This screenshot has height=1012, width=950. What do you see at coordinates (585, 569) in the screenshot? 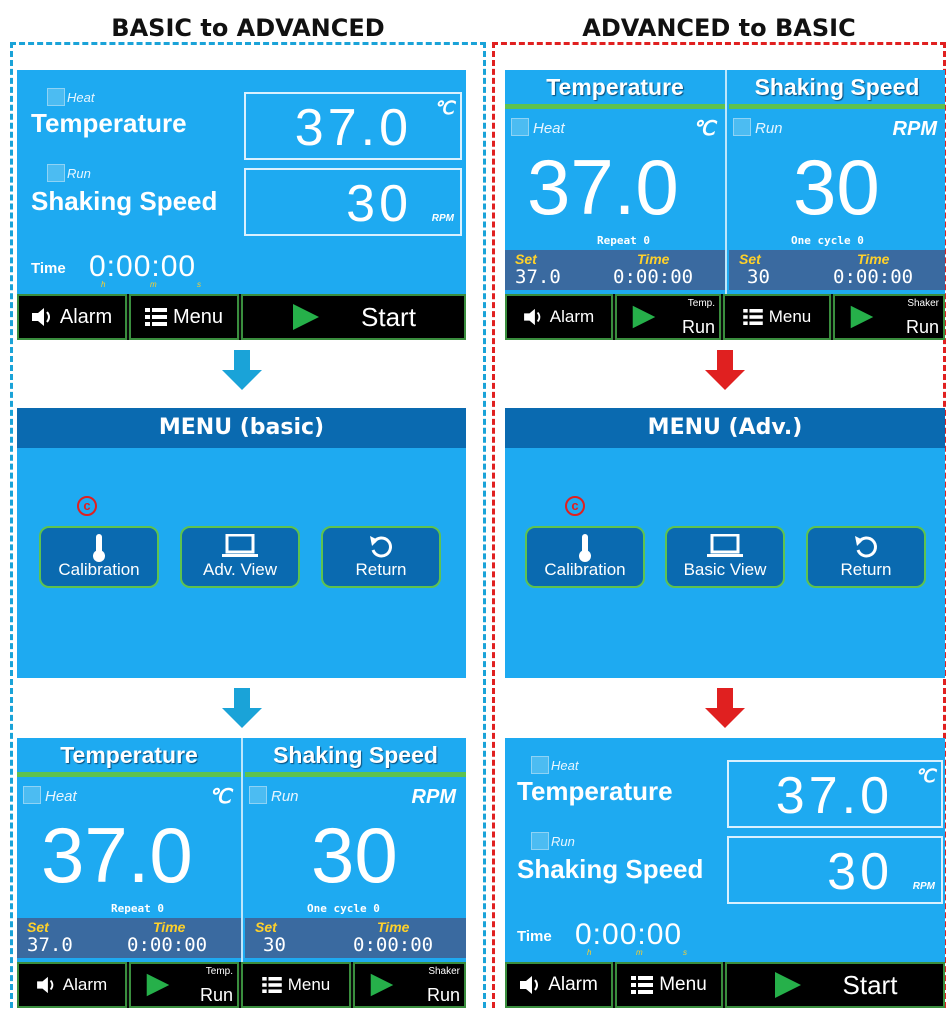
I see `calibration-label: Calibration` at bounding box center [585, 569].